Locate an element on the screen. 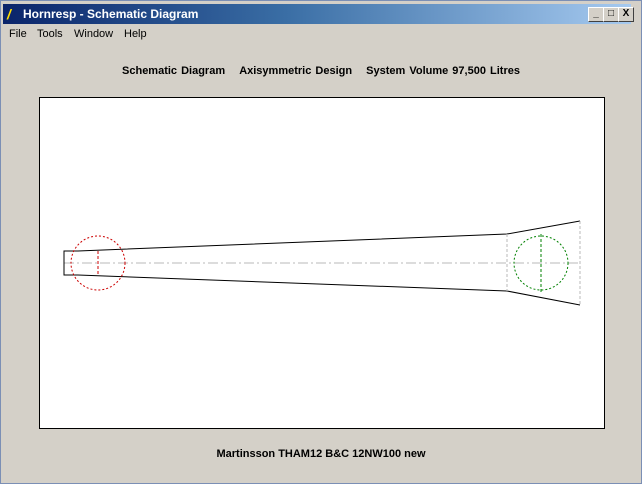 This screenshot has height=484, width=642. close-button: X is located at coordinates (626, 14).